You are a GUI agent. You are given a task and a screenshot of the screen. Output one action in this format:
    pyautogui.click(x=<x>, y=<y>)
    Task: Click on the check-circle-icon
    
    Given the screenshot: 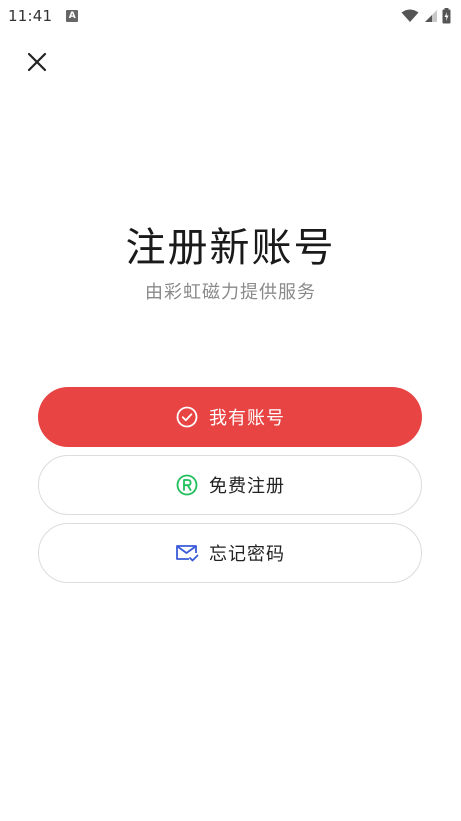 What is the action you would take?
    pyautogui.click(x=187, y=417)
    